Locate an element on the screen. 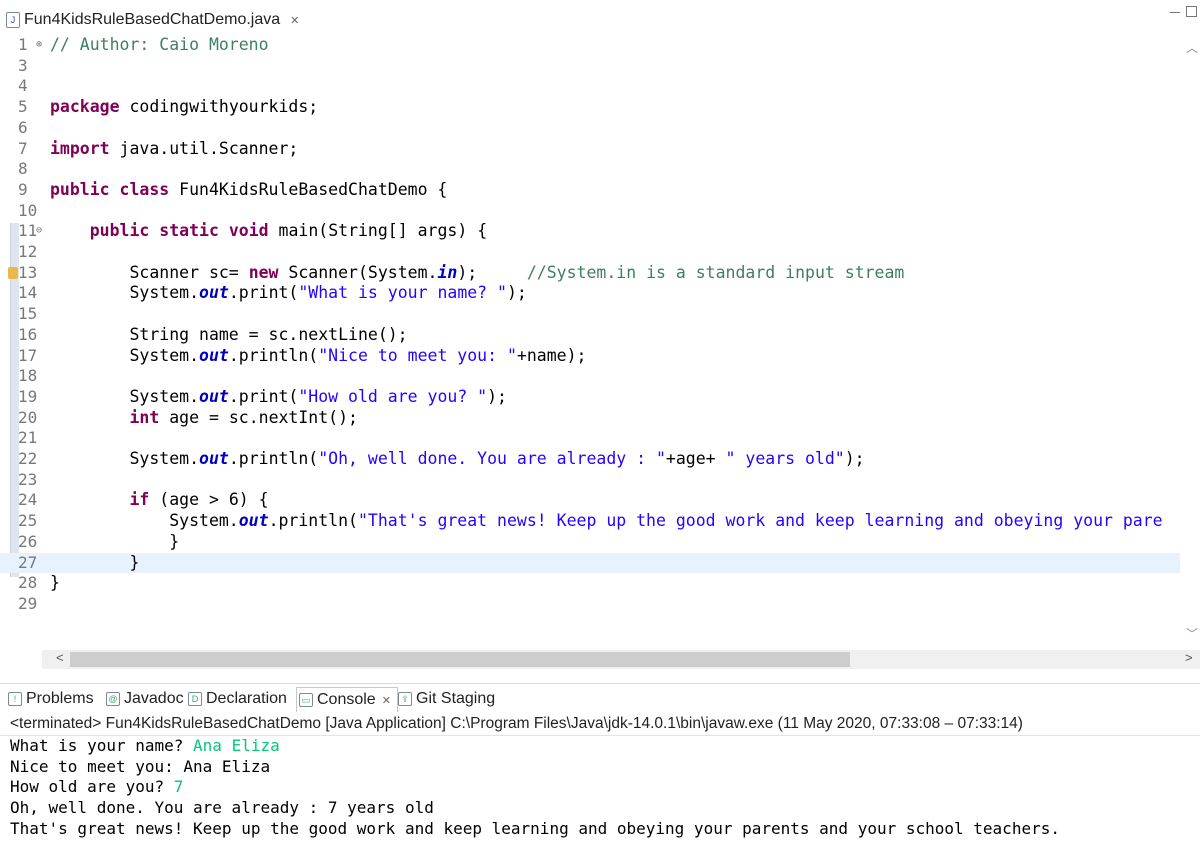 This screenshot has height=863, width=1200. minimize-icon is located at coordinates (1175, 10).